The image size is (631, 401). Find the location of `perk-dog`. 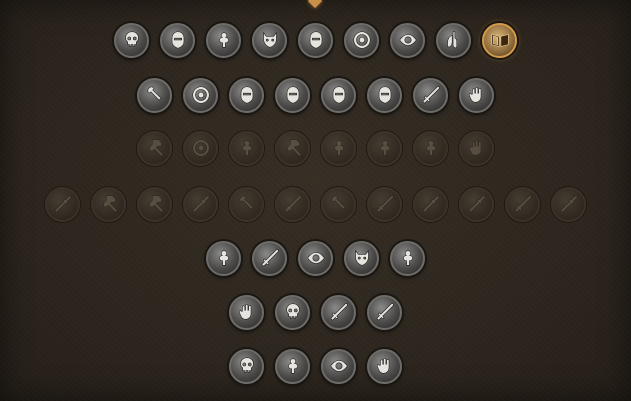

perk-dog is located at coordinates (361, 258).